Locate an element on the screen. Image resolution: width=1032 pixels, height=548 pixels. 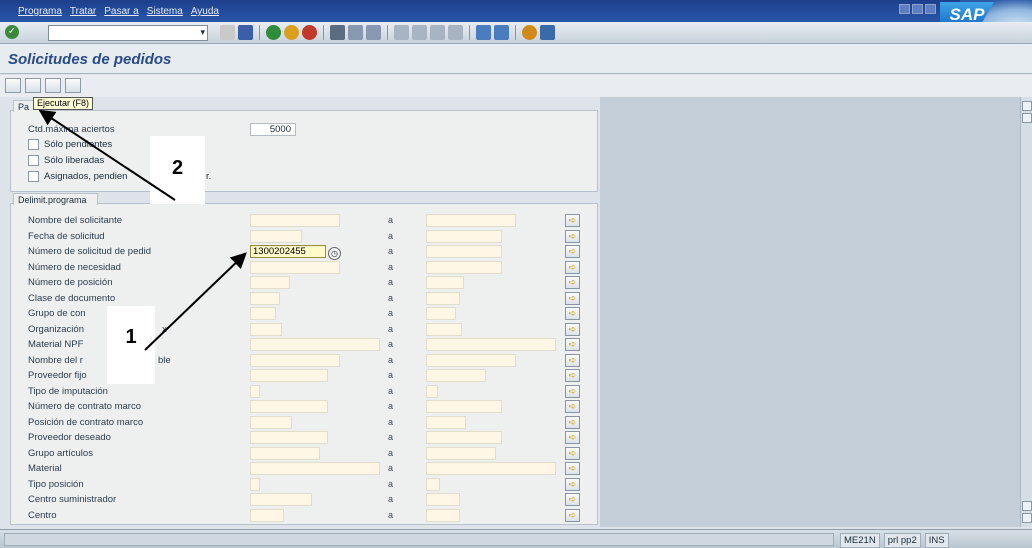
status-message-area is located at coordinates (419, 539).